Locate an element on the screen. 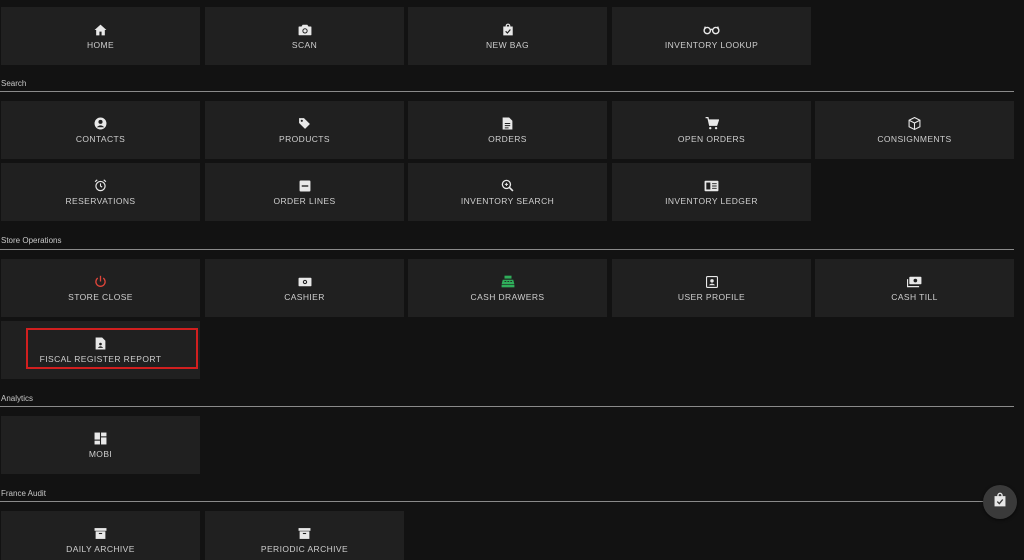  shopping-bag-check-icon is located at coordinates (1000, 502).